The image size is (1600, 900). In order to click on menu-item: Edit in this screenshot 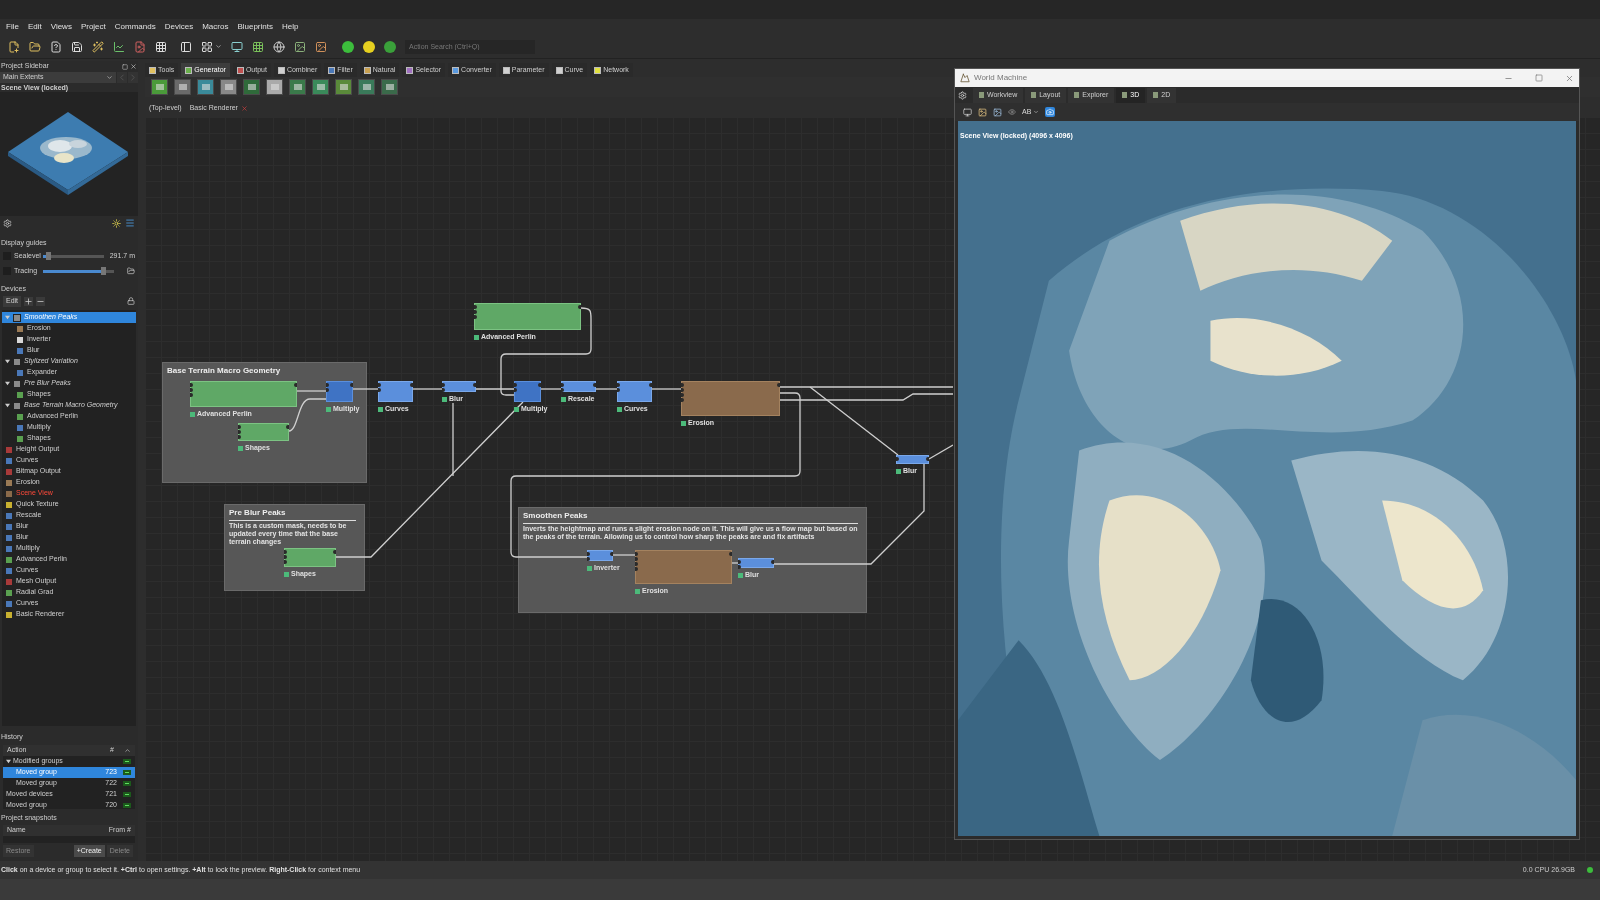, I will do `click(34, 27)`.